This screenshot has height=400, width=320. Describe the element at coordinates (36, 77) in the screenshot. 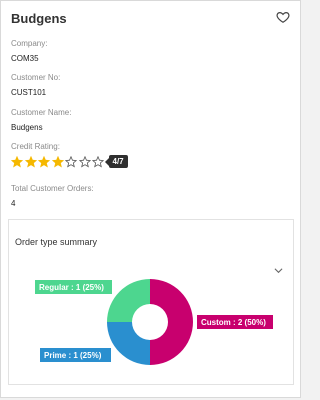

I see `customer-no-label: Customer No:` at that location.